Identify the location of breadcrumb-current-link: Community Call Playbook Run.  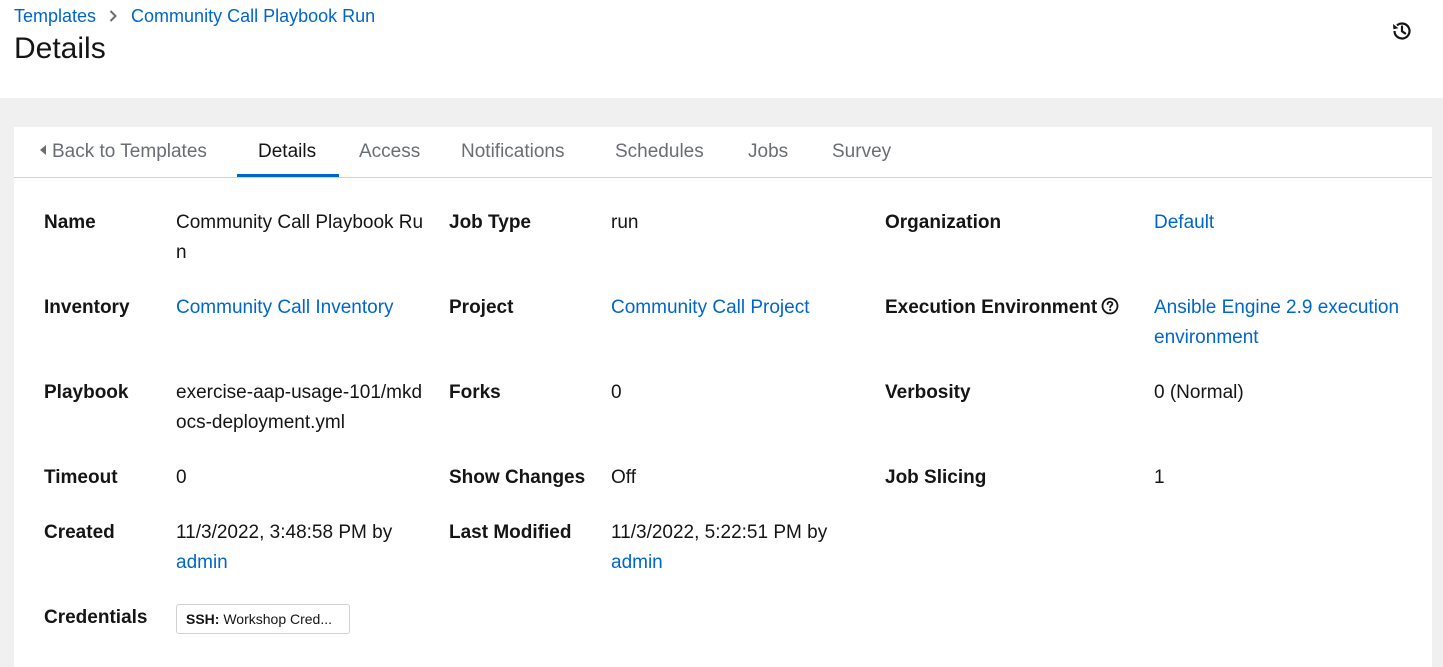
(253, 16).